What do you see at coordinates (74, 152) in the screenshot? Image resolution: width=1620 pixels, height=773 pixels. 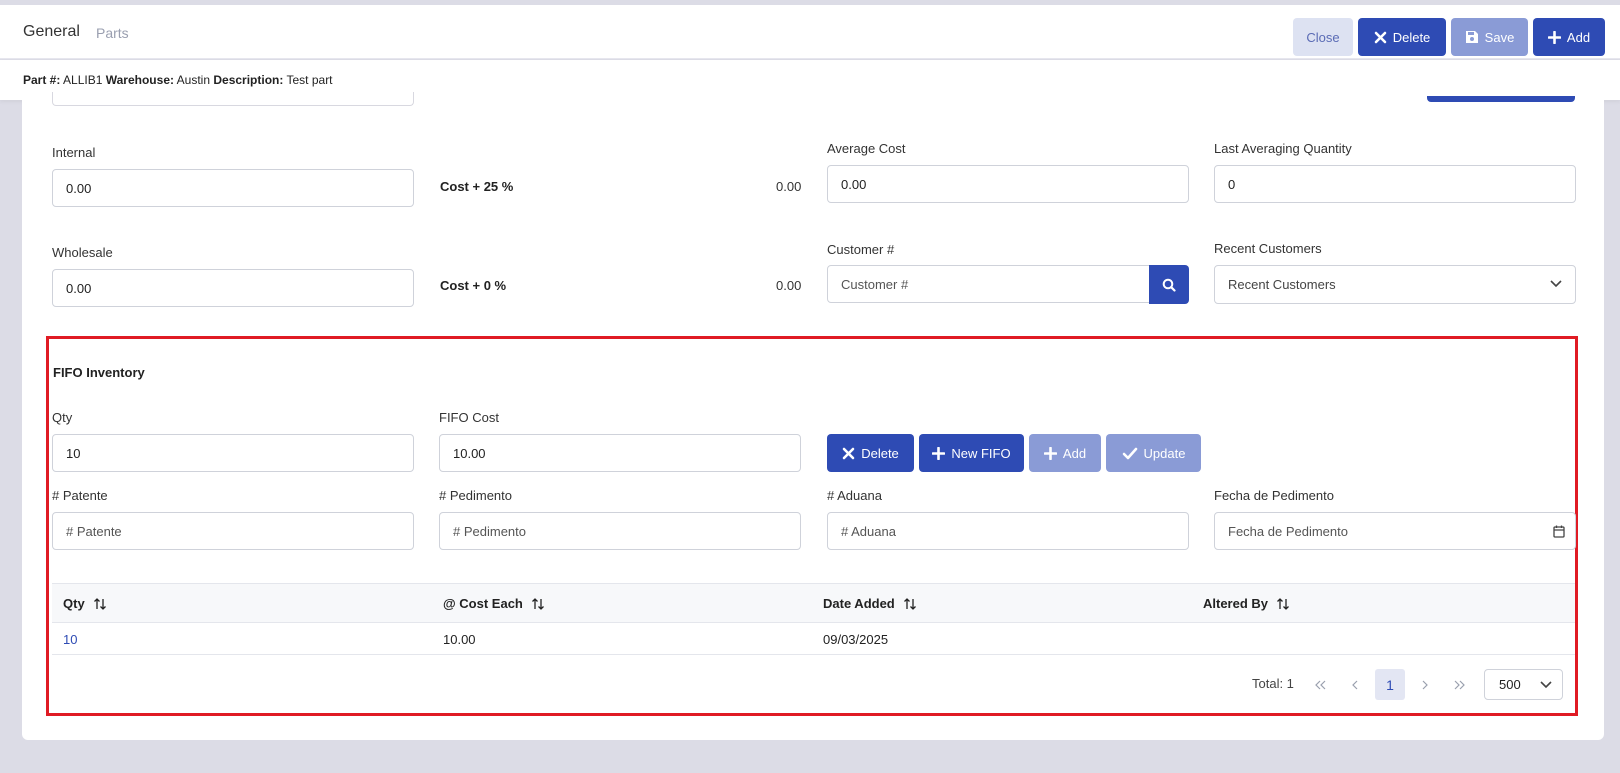 I see `internal-label: Internal` at bounding box center [74, 152].